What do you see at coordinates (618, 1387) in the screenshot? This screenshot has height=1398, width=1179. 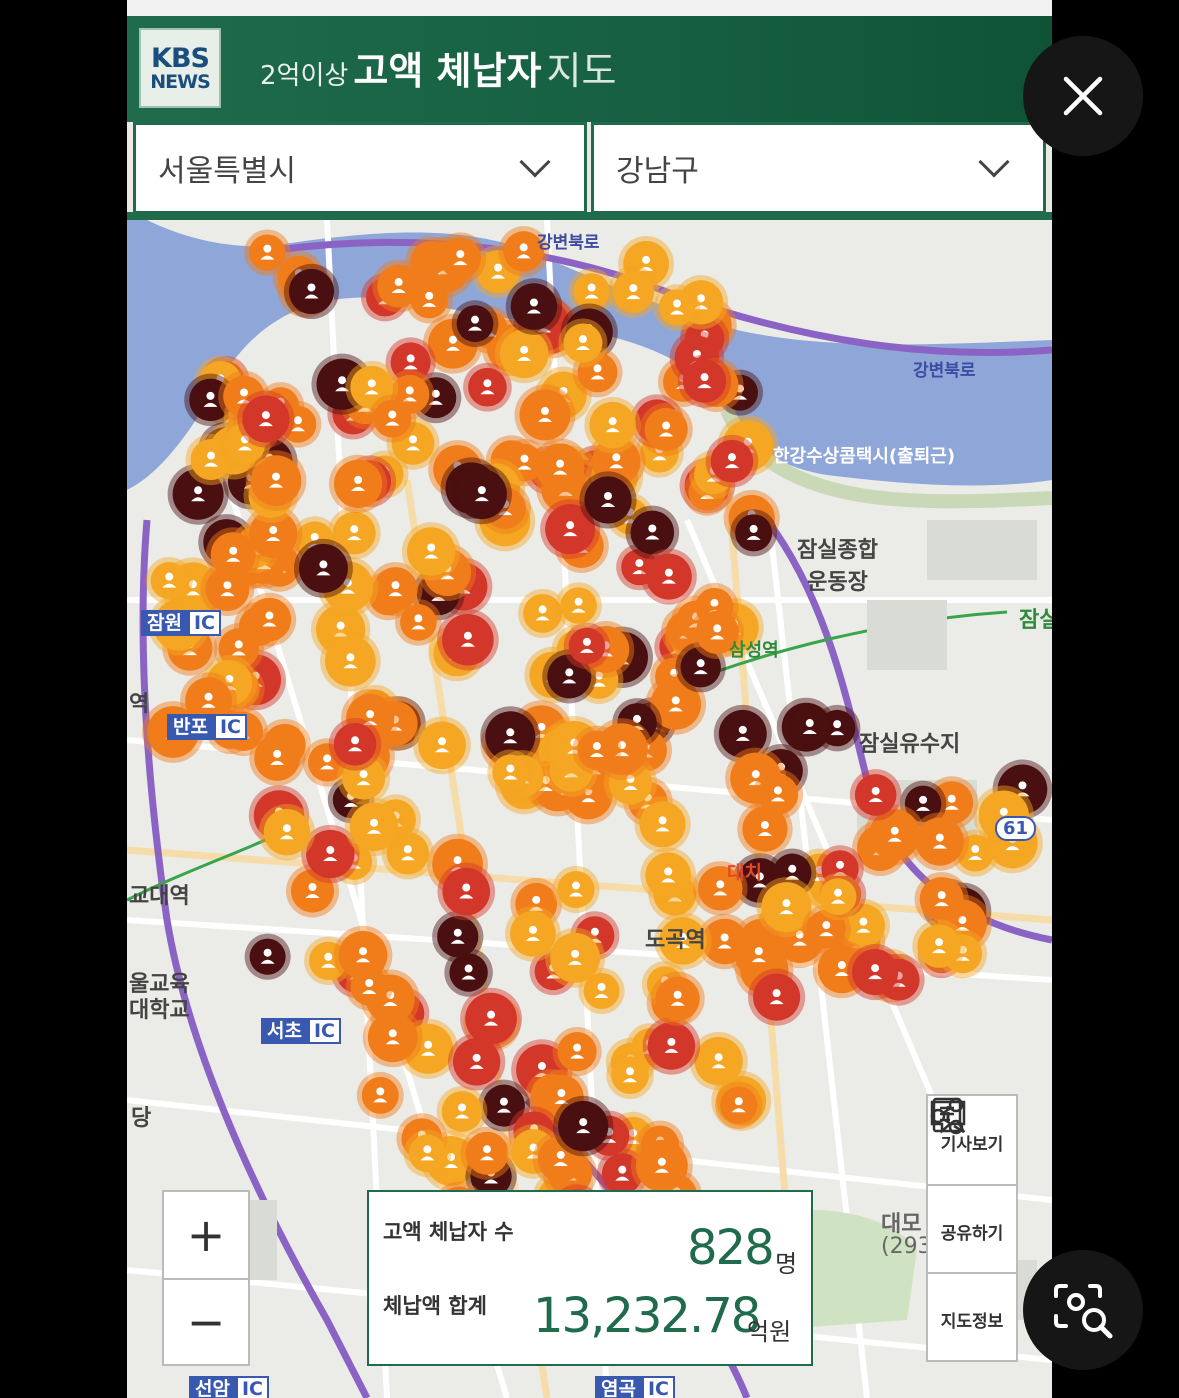 I see `ic-name: 염곡` at bounding box center [618, 1387].